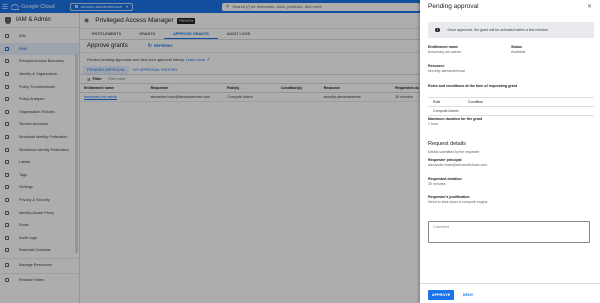  Describe the element at coordinates (25, 162) in the screenshot. I see `sidebar-item-label: Labels` at that location.